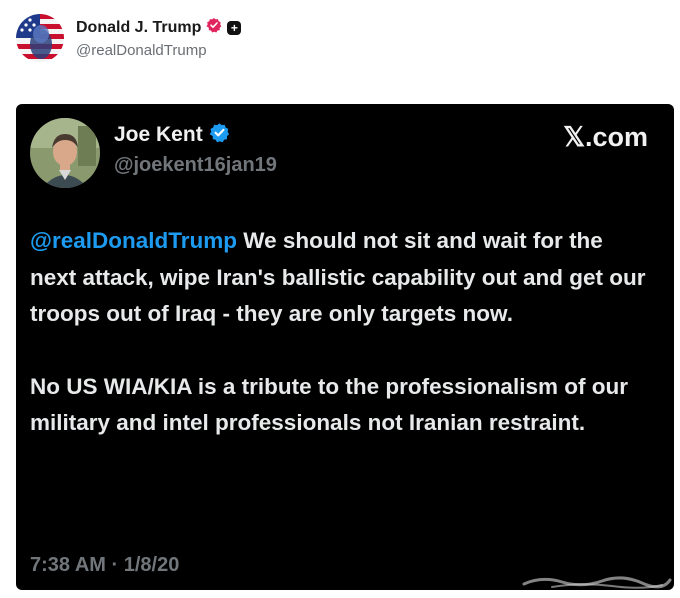 The width and height of the screenshot is (680, 598). I want to click on poster-avatar, so click(40, 38).